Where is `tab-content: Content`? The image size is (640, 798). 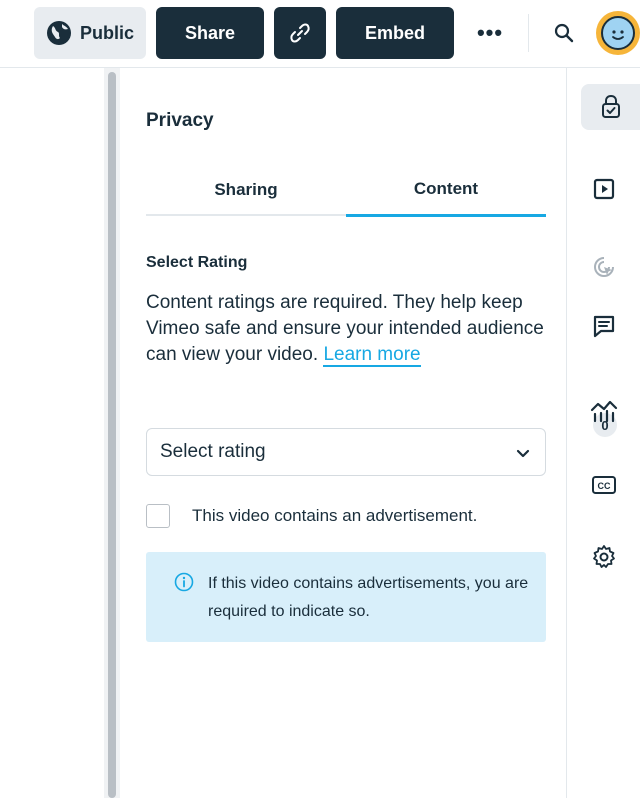 tab-content: Content is located at coordinates (446, 190).